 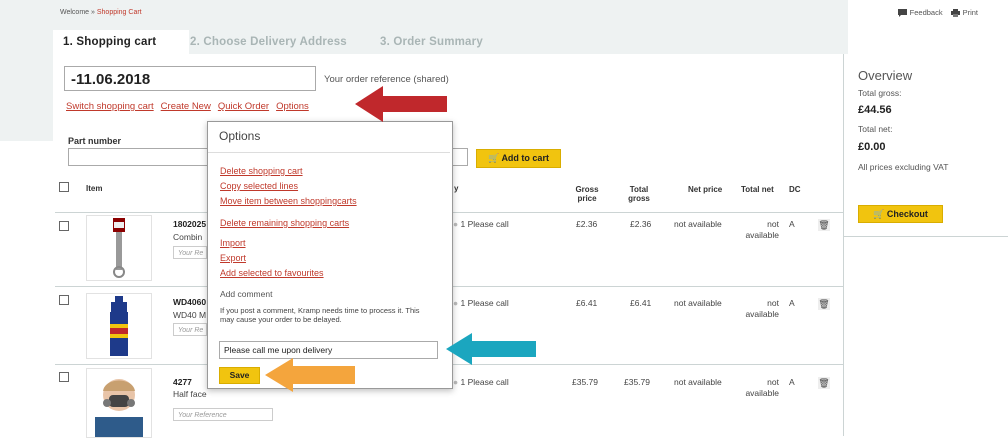 I want to click on create-new-link: Create New, so click(x=186, y=106).